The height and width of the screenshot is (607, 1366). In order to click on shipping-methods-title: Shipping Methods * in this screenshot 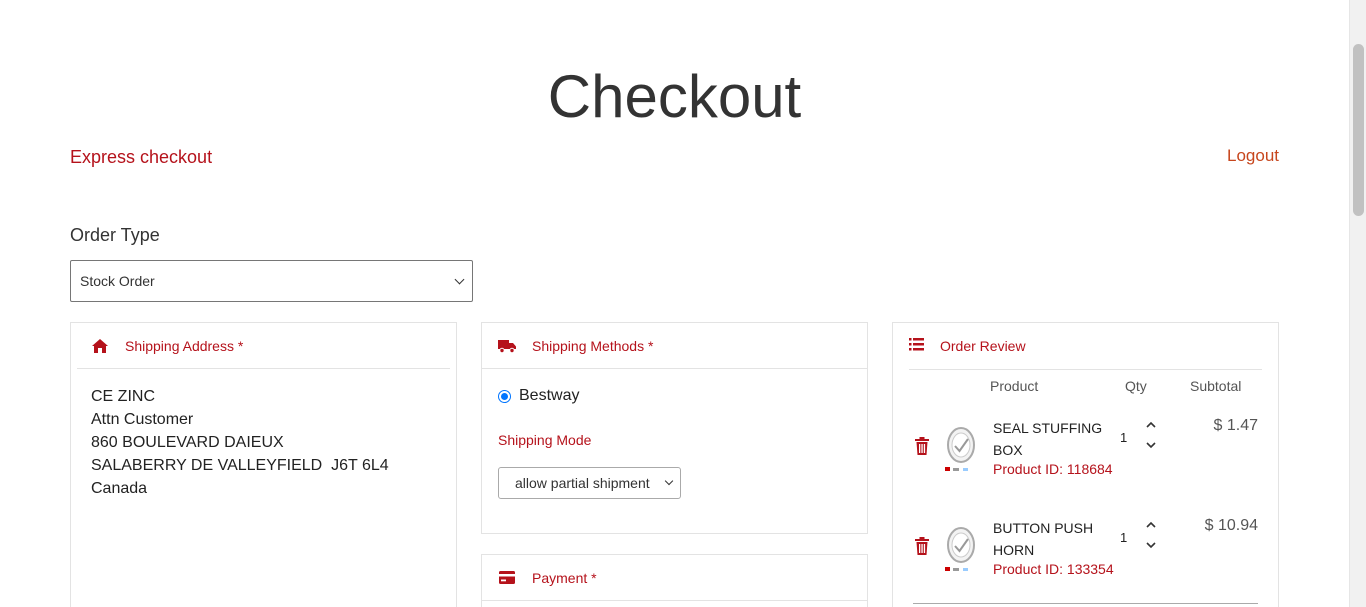, I will do `click(593, 345)`.